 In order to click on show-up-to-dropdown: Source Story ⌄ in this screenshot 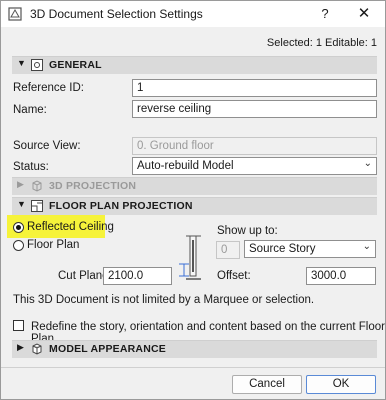, I will do `click(310, 249)`.